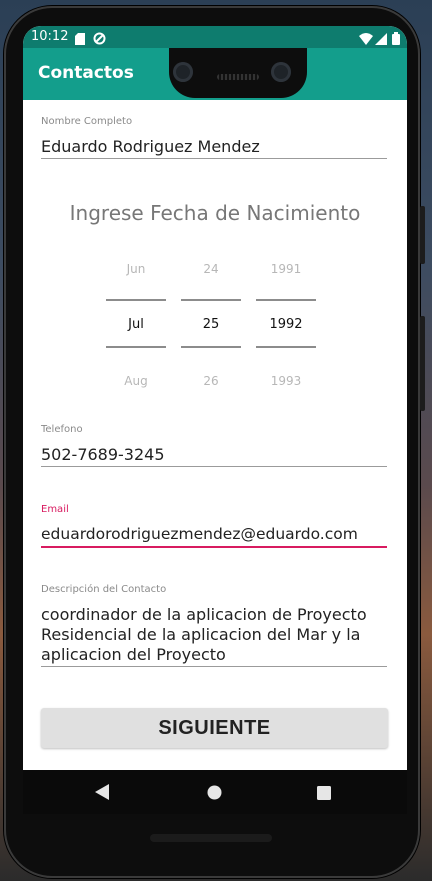  Describe the element at coordinates (214, 454) in the screenshot. I see `phone-input: 502-7689-3245` at that location.